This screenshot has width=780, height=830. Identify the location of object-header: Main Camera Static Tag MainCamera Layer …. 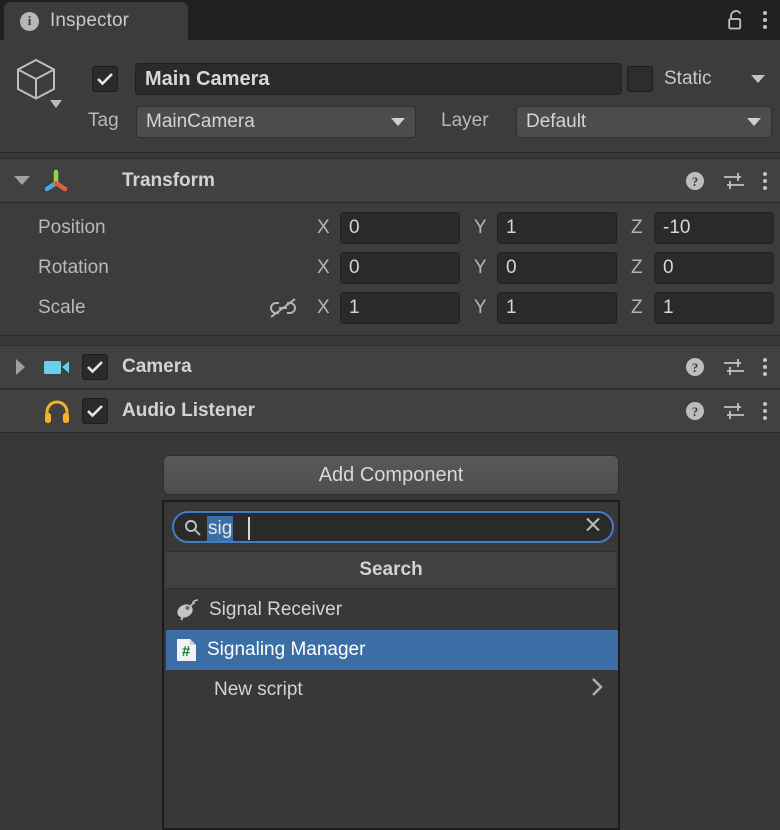
(390, 96).